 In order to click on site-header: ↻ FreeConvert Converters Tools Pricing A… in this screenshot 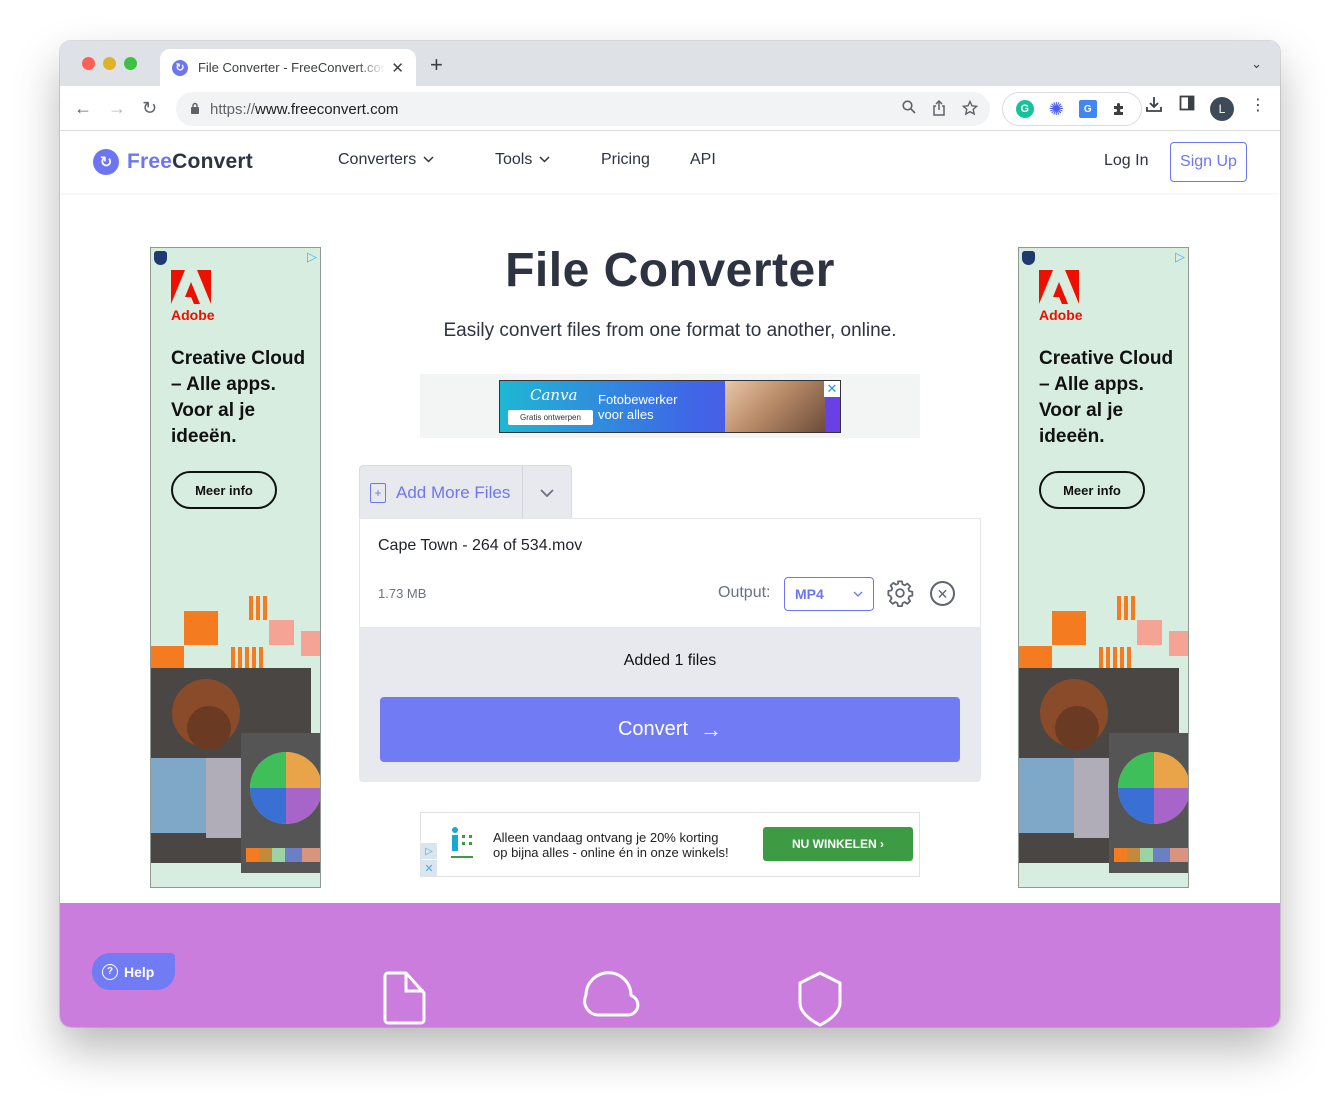, I will do `click(670, 162)`.